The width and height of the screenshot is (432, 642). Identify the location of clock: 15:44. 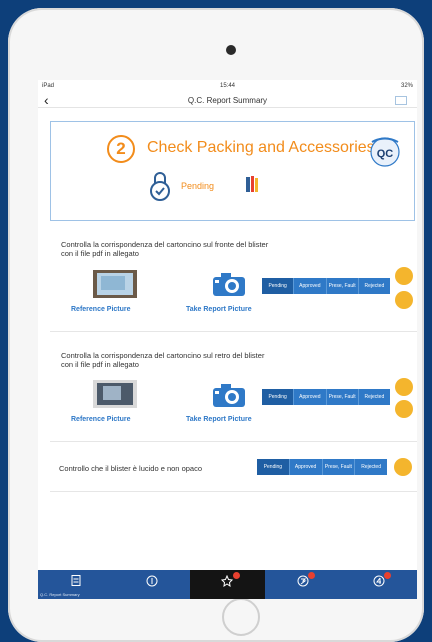
(227, 86).